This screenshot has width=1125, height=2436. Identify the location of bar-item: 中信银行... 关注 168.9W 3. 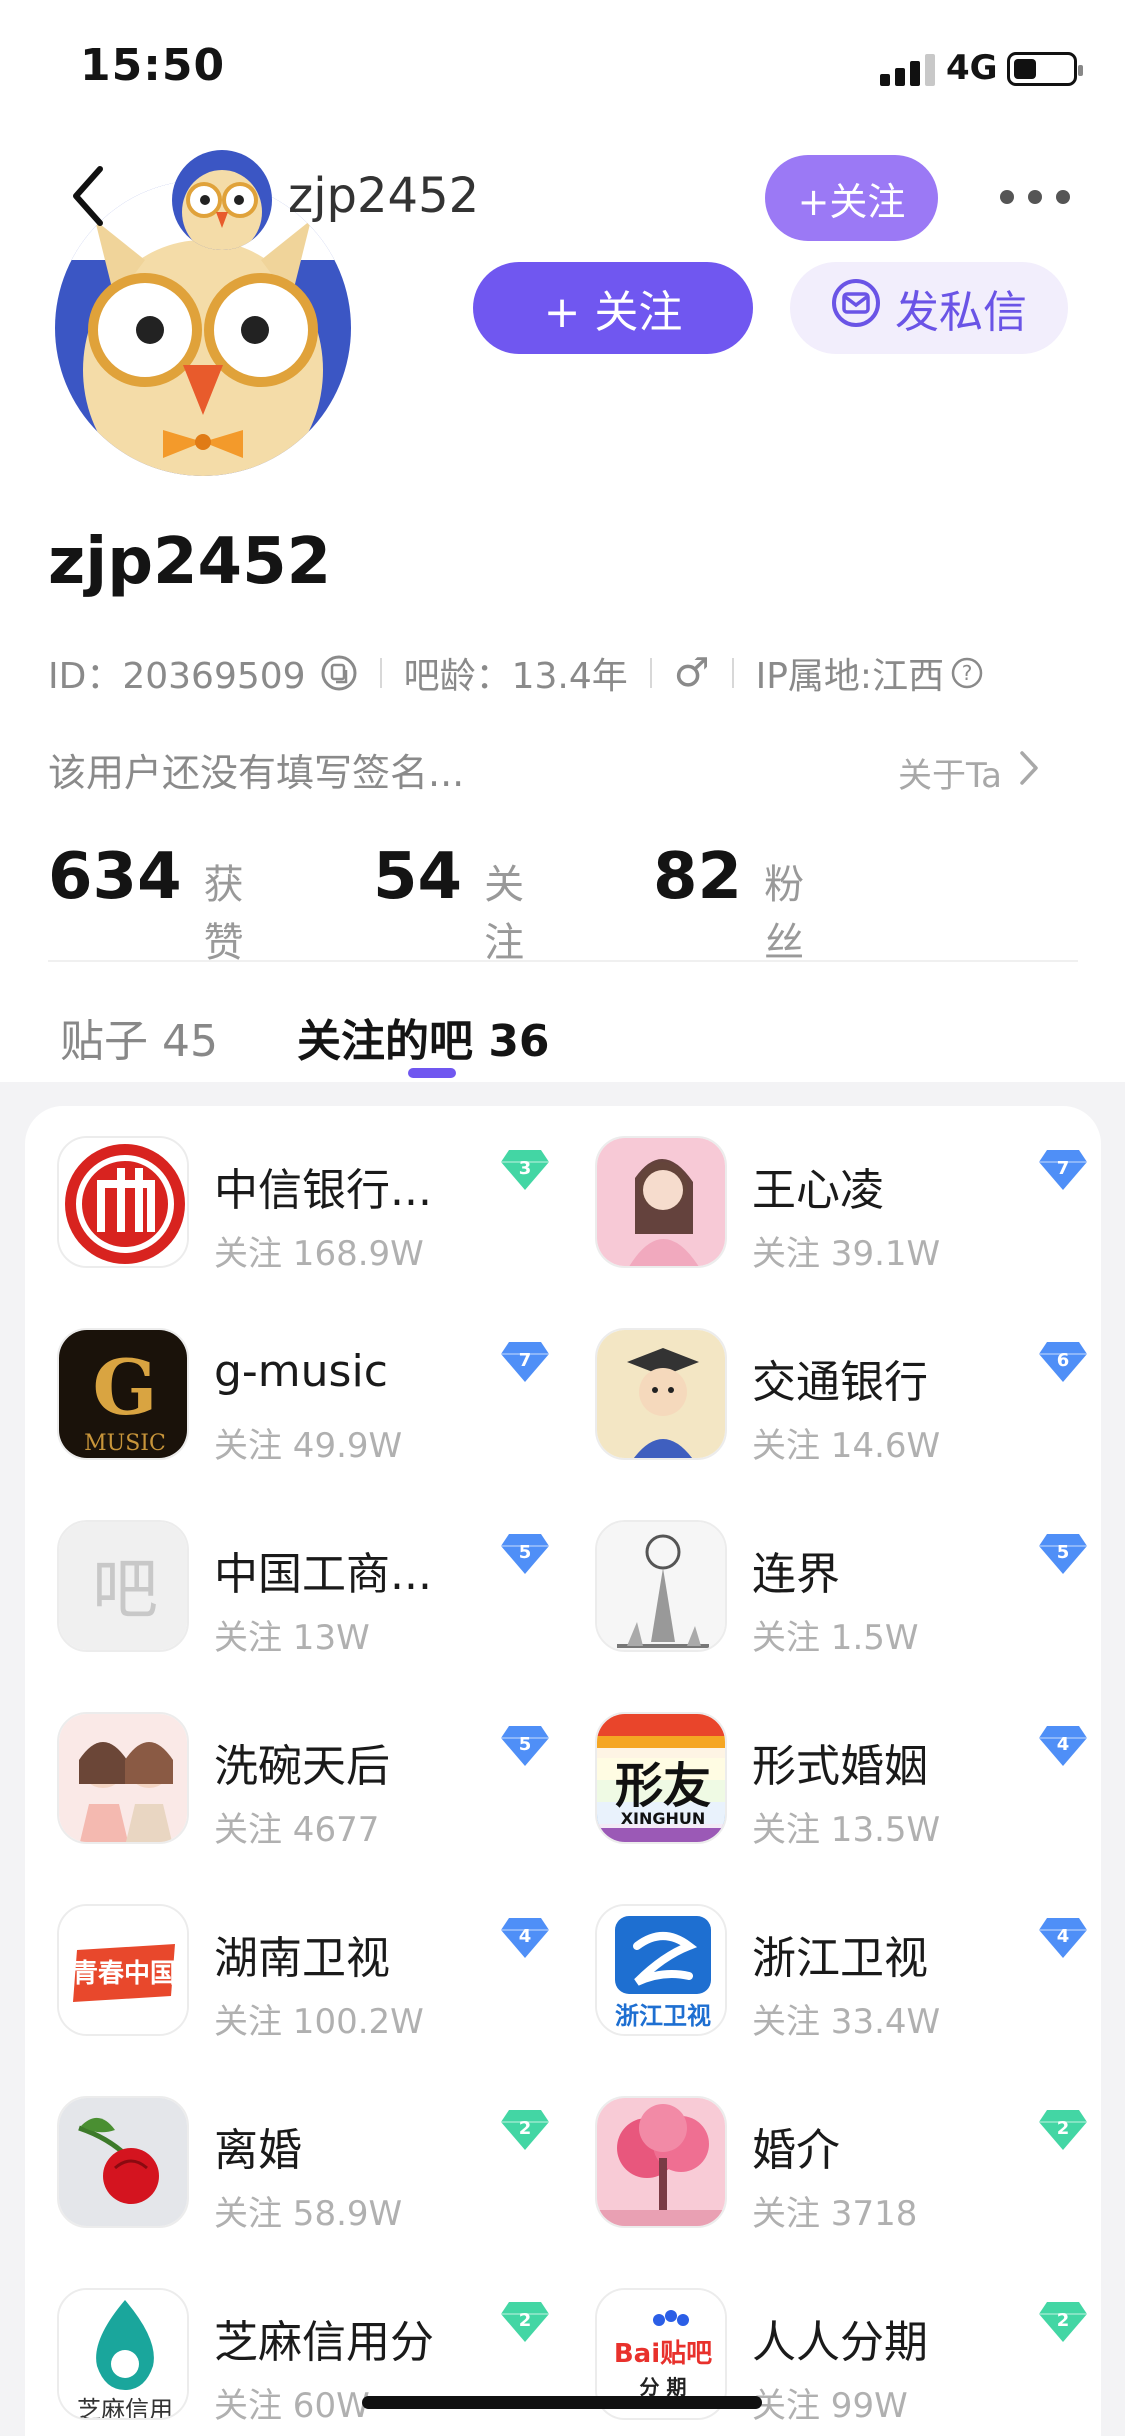
(317, 1206).